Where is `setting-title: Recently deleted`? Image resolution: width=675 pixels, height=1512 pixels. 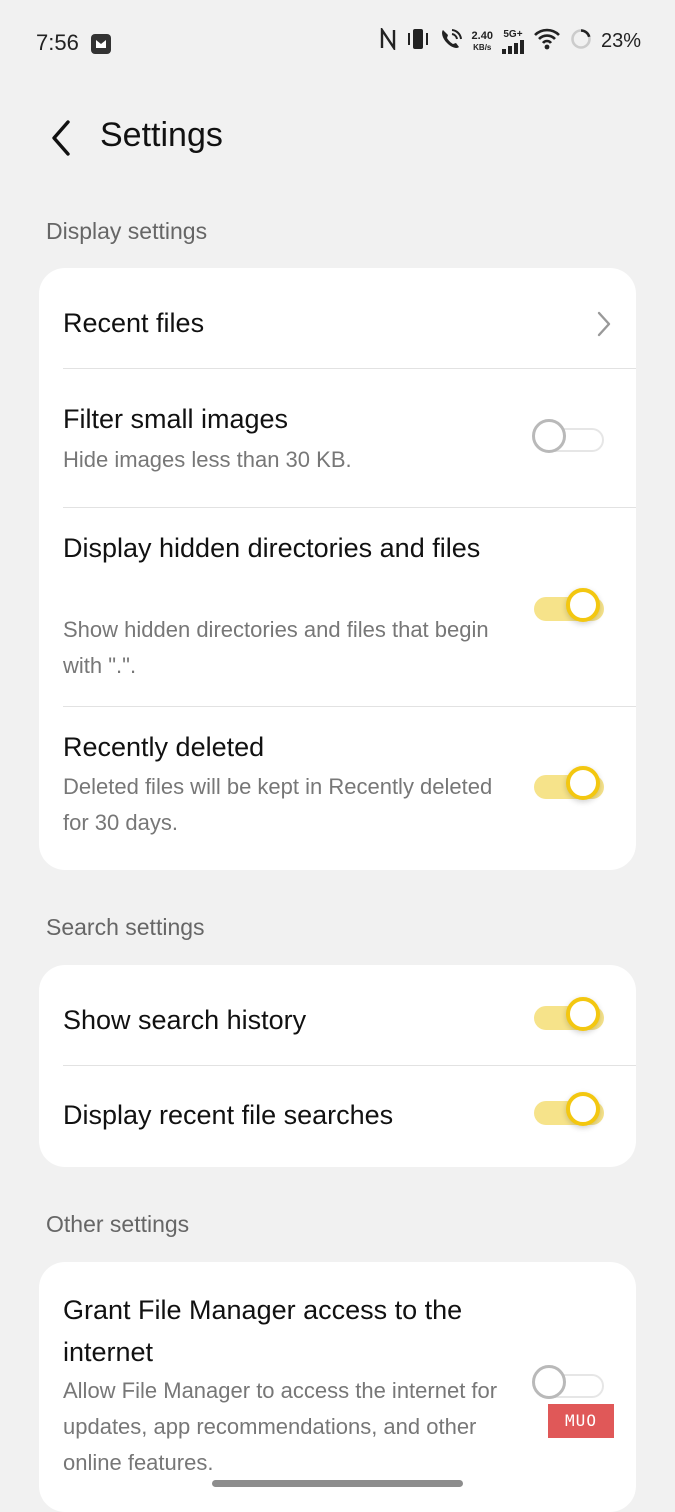 setting-title: Recently deleted is located at coordinates (164, 747).